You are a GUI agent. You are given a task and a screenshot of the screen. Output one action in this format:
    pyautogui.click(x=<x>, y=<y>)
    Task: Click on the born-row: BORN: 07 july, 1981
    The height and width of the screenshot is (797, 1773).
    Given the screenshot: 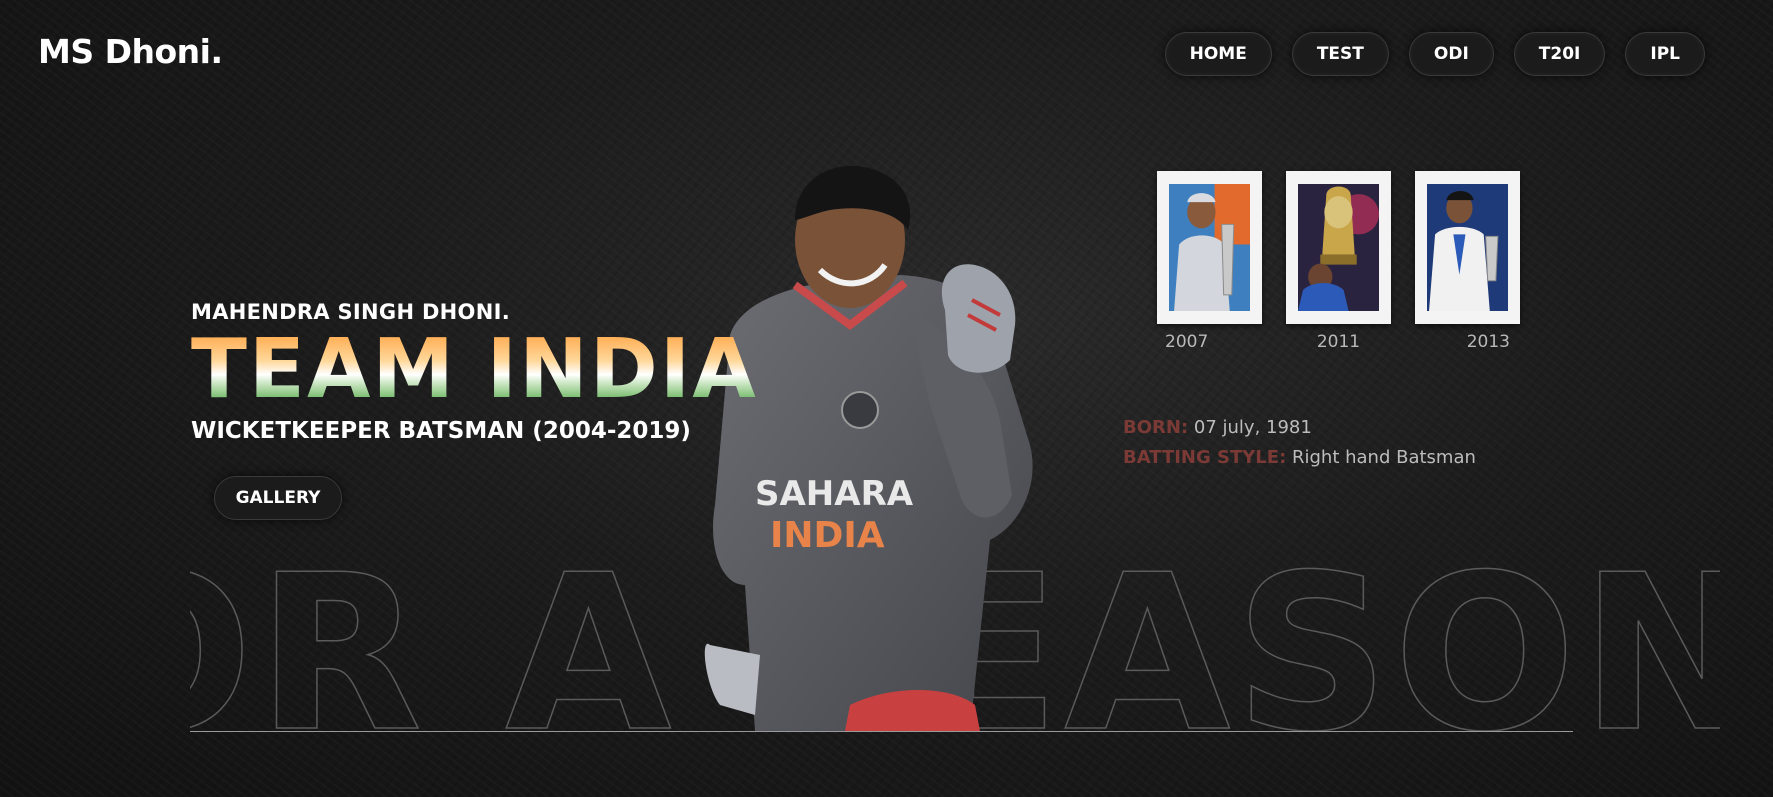 What is the action you would take?
    pyautogui.click(x=1299, y=428)
    